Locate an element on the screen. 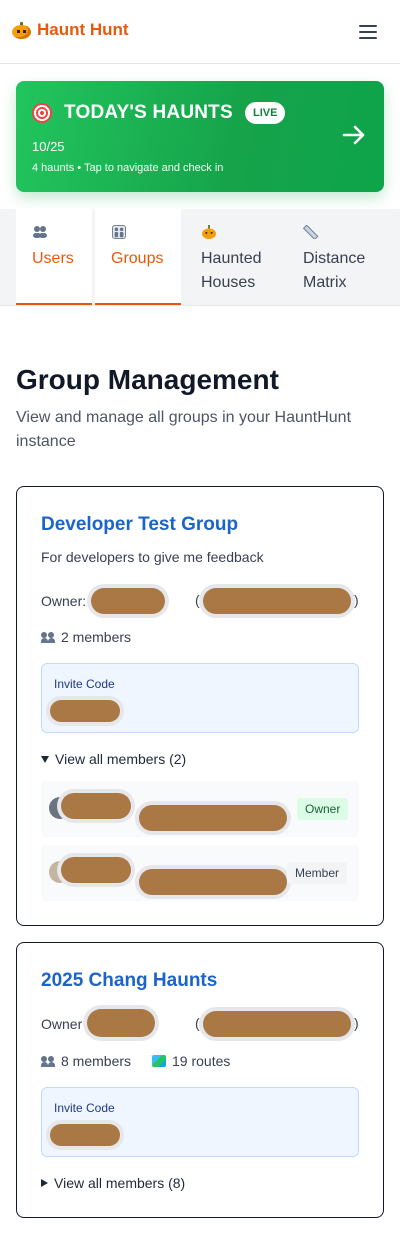  tab-label: Haunted Houses is located at coordinates (231, 270).